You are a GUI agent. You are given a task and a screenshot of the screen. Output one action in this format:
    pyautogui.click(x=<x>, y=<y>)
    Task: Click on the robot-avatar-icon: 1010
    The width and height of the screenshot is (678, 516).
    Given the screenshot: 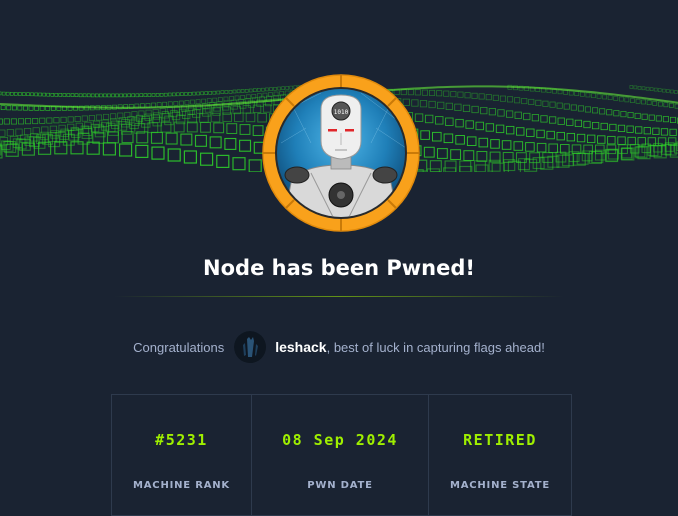 What is the action you would take?
    pyautogui.click(x=341, y=153)
    